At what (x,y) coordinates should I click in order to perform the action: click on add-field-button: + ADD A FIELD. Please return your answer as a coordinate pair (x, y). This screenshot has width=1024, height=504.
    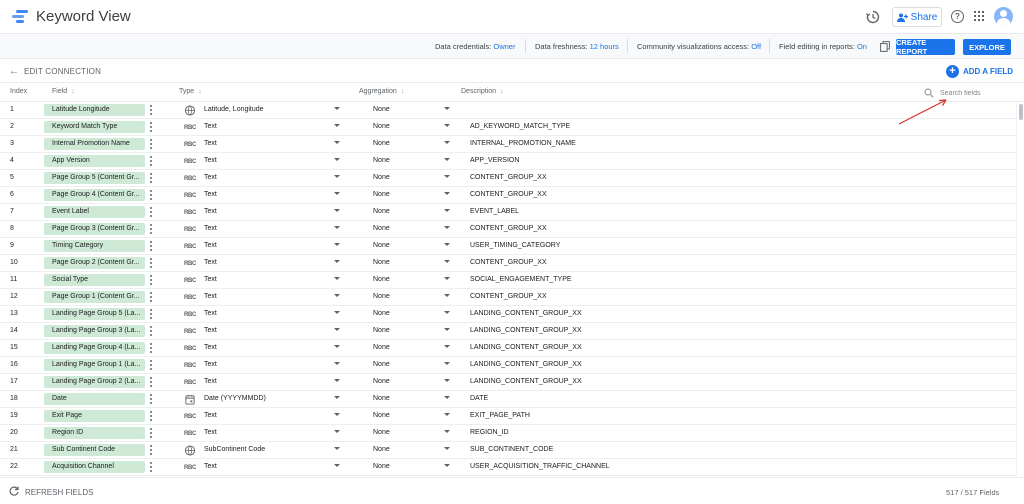
    Looking at the image, I should click on (979, 71).